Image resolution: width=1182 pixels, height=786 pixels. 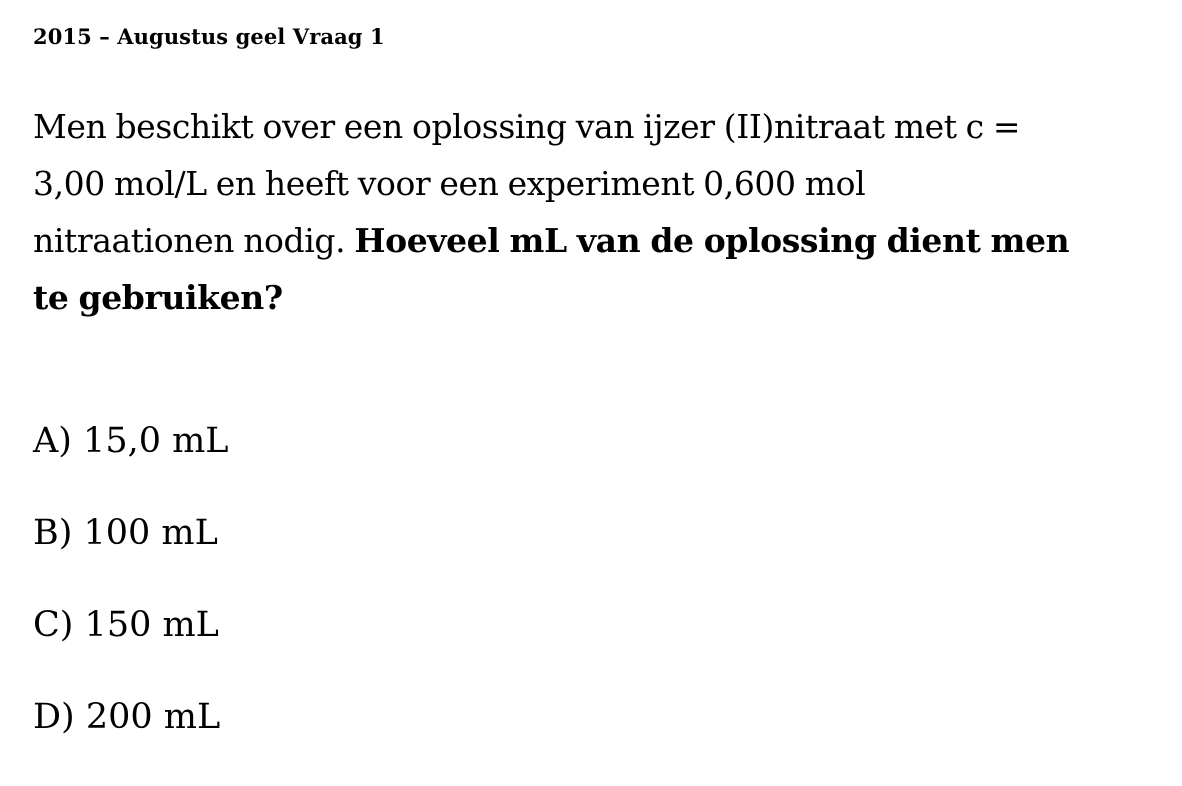 I want to click on question-line-4: te gebruiken?, so click(x=158, y=297).